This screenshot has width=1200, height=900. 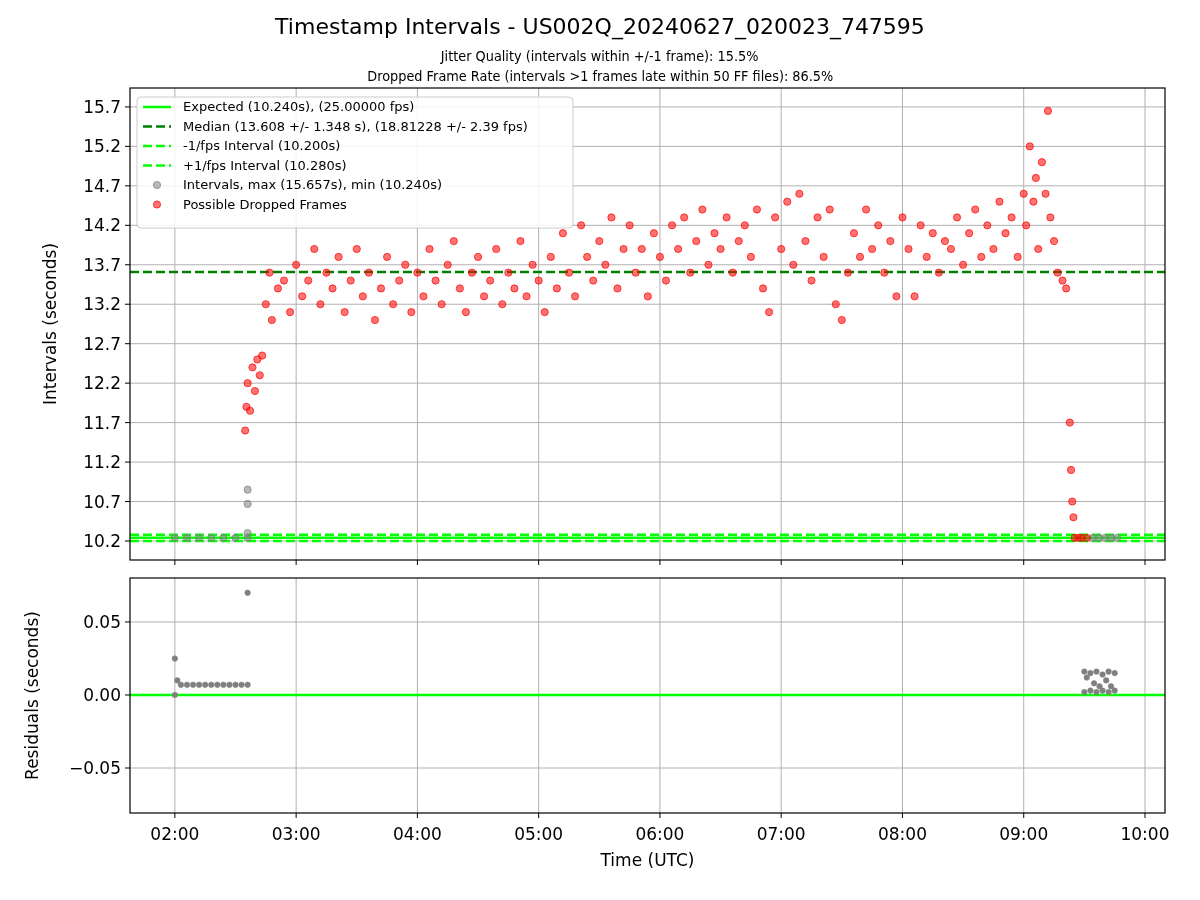 What do you see at coordinates (94, 768) in the screenshot?
I see `tick-label: −0.05` at bounding box center [94, 768].